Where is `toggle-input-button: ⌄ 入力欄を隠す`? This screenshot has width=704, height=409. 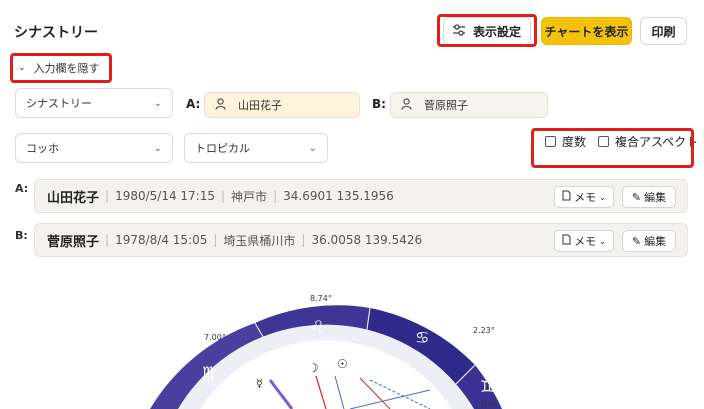
toggle-input-button: ⌄ 入力欄を隠す is located at coordinates (59, 68).